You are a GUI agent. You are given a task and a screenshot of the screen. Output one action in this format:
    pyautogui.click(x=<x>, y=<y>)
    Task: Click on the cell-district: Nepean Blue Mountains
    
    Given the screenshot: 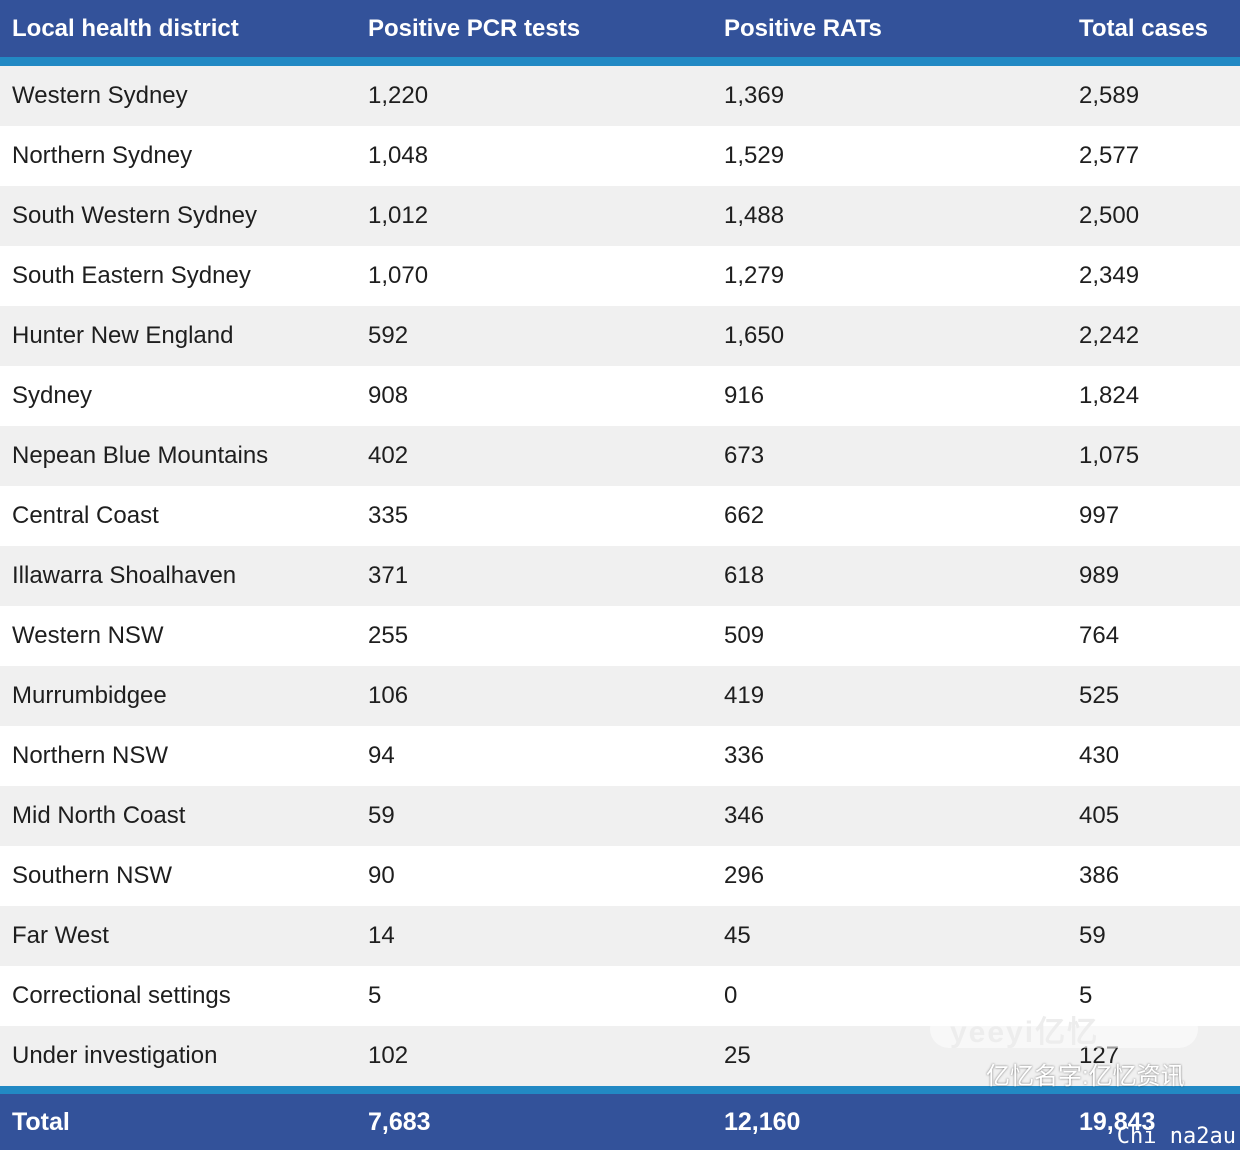 What is the action you would take?
    pyautogui.click(x=140, y=455)
    